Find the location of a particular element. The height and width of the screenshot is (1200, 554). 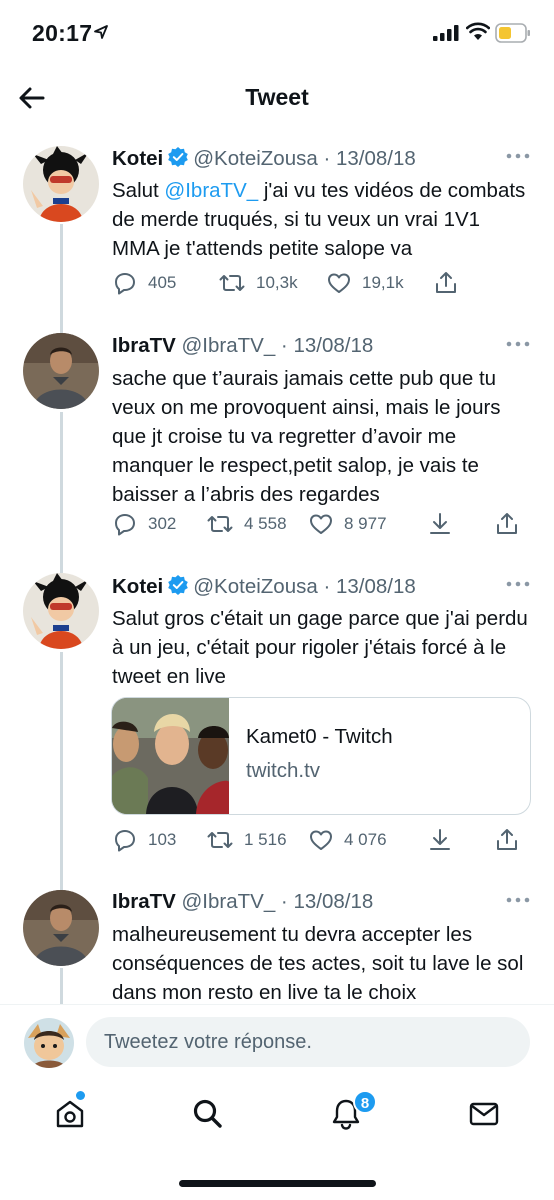

home-notification-dot is located at coordinates (80, 1095).